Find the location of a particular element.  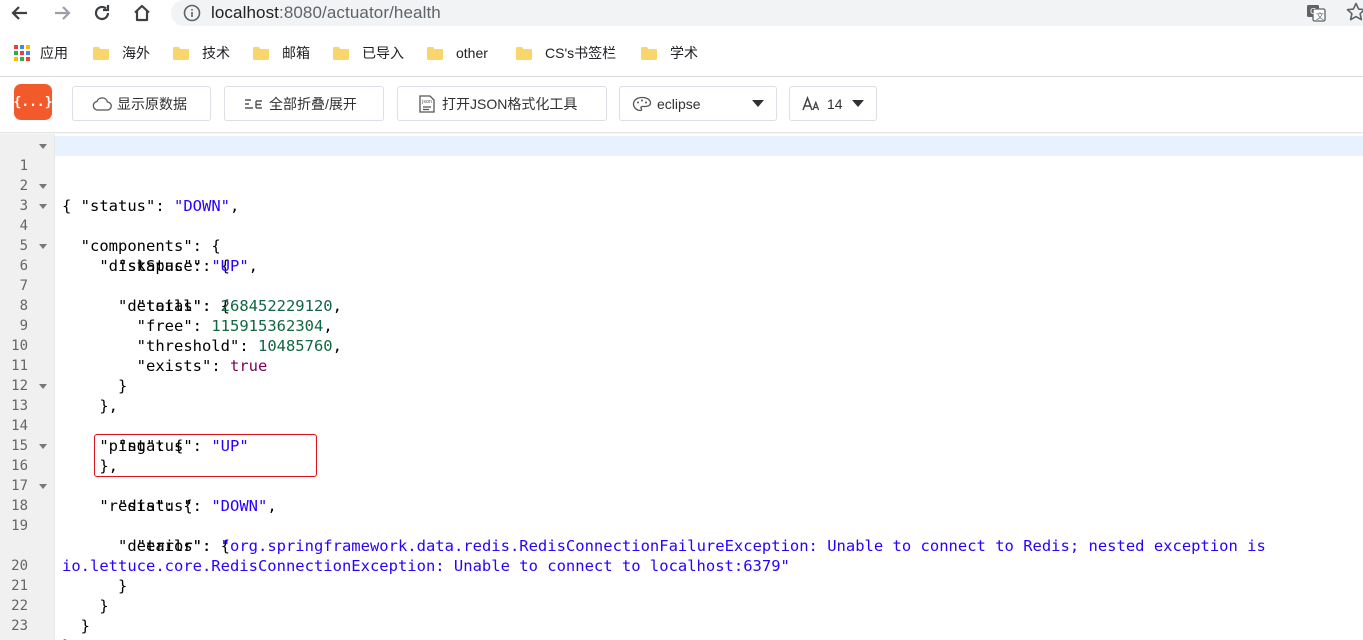

bookmark-label: 已导入 is located at coordinates (383, 53).